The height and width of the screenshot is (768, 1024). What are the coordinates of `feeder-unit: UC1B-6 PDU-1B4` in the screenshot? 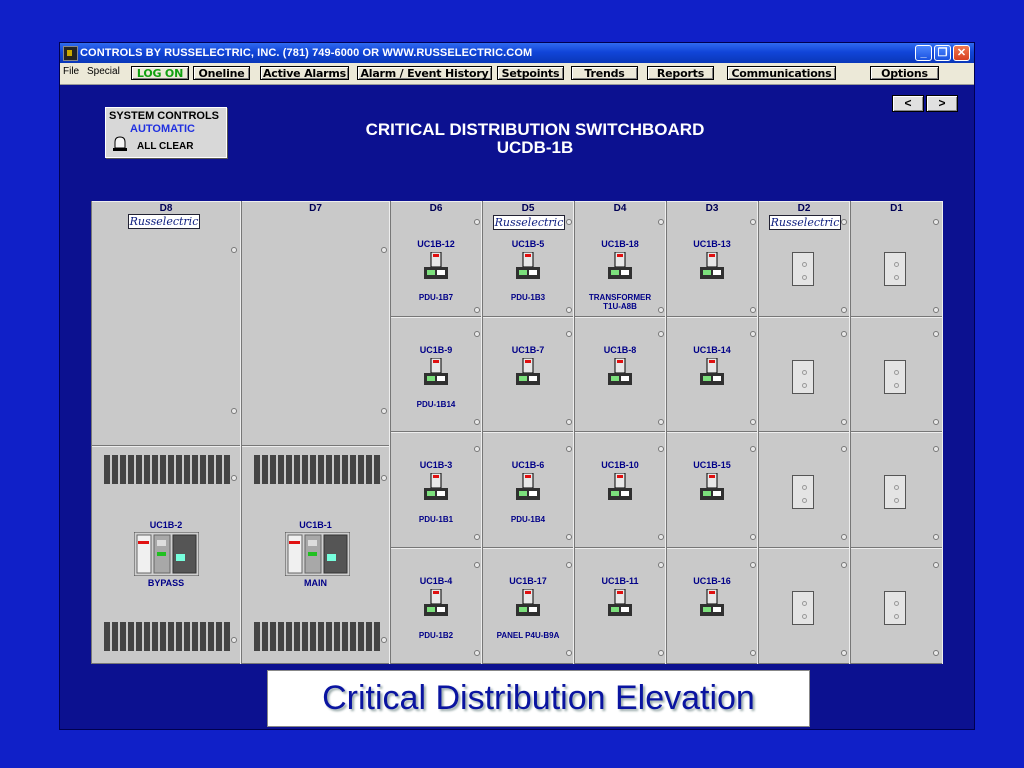 It's located at (528, 490).